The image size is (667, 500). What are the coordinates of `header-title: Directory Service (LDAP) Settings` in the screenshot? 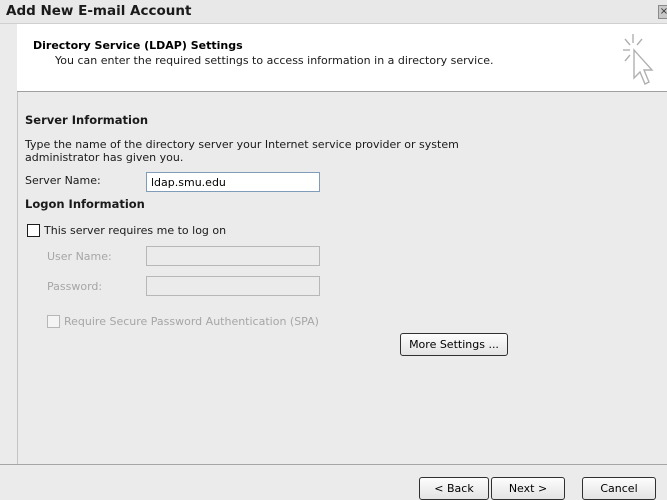 It's located at (138, 45).